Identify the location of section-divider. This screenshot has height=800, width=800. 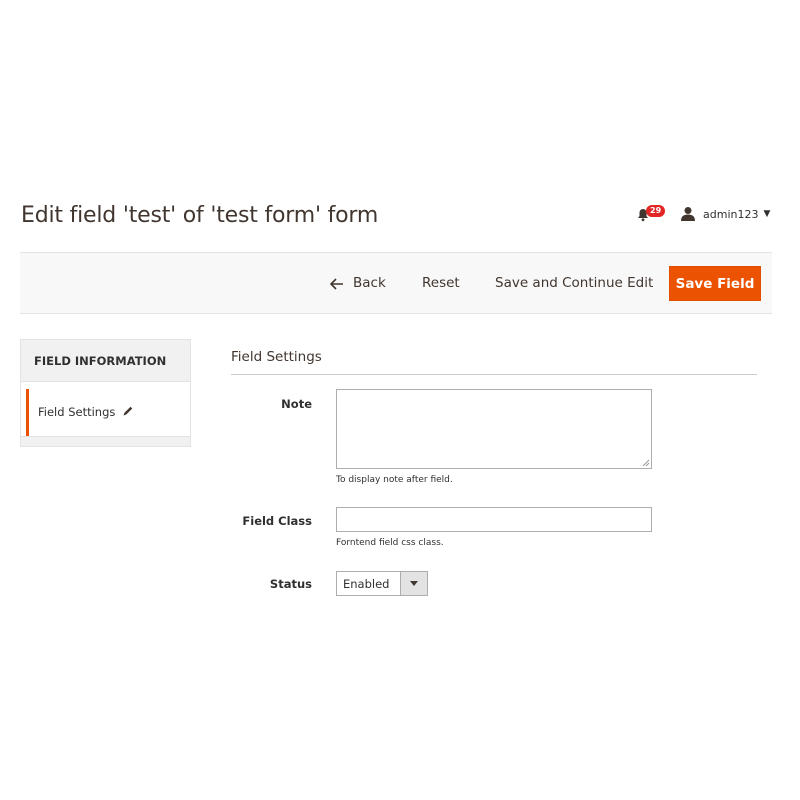
(494, 374).